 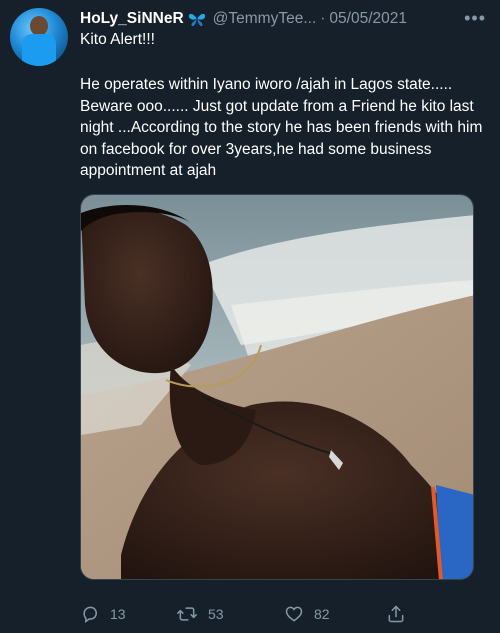 I want to click on avatar-head, so click(x=39, y=26).